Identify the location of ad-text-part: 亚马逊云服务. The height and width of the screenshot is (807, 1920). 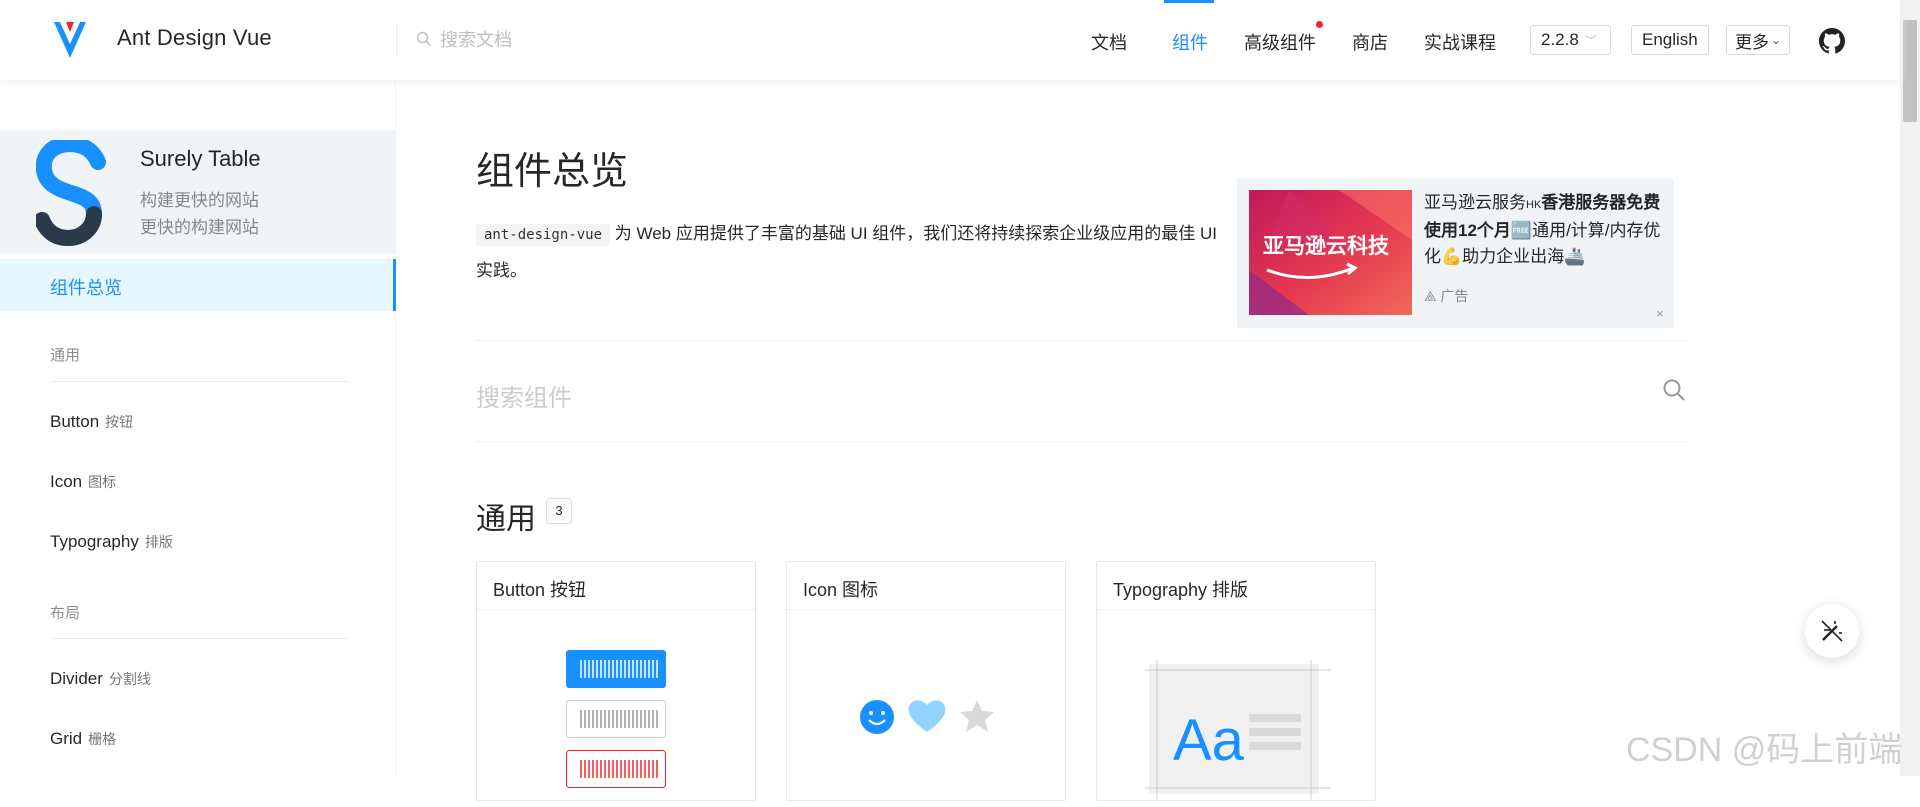
(1475, 202).